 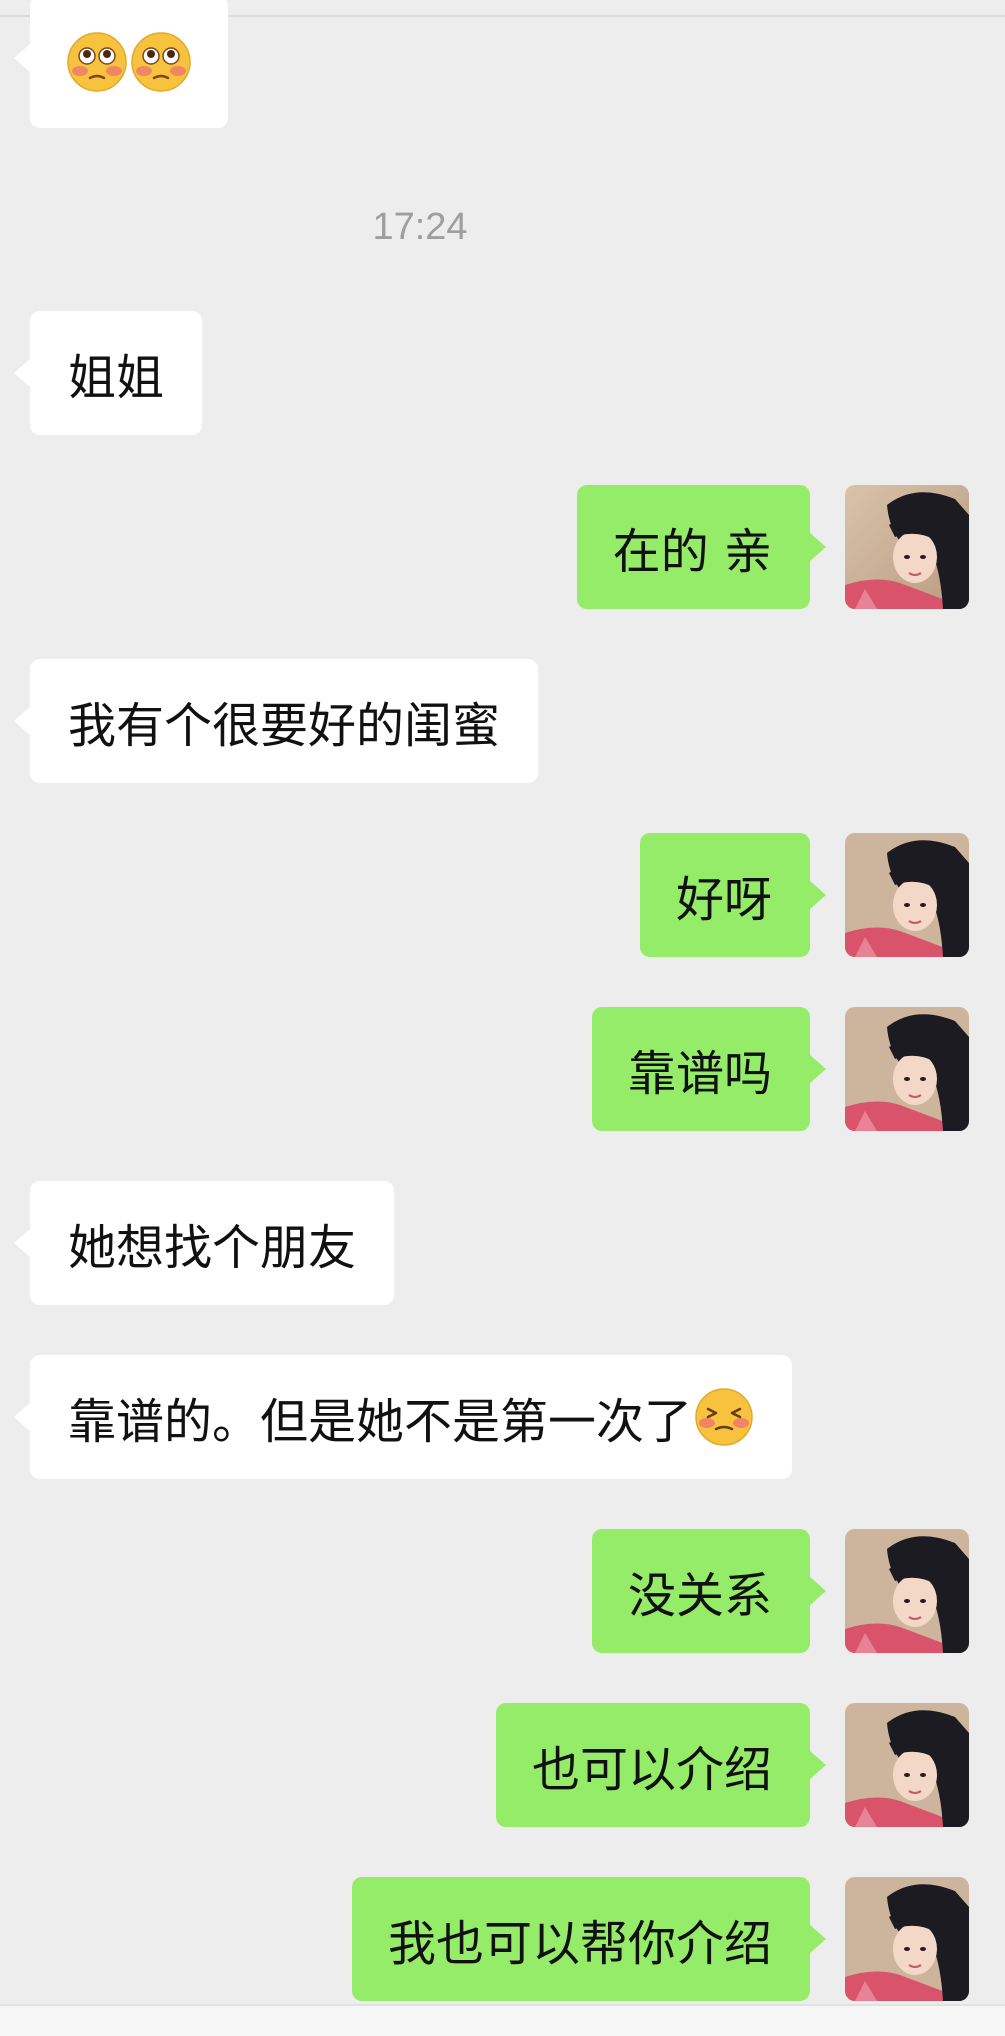 I want to click on message-bubble-outgoing: 在的 亲, so click(x=701, y=547).